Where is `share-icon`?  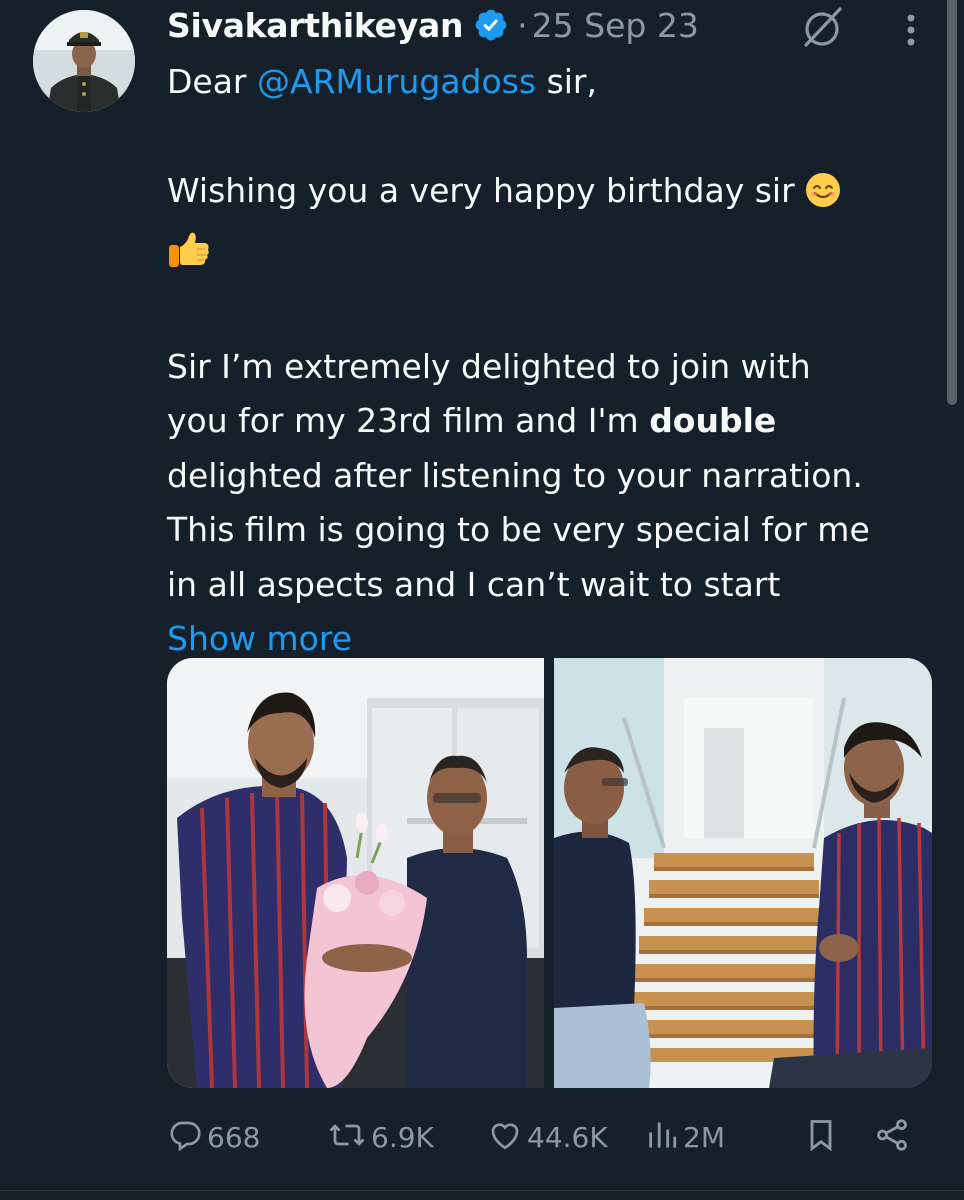
share-icon is located at coordinates (892, 1137).